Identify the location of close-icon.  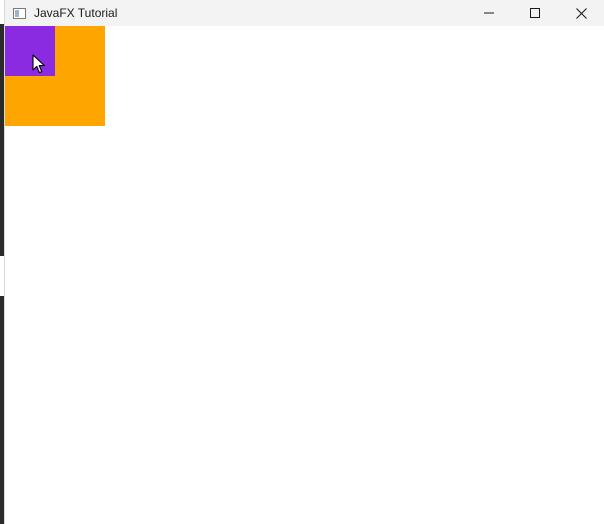
(581, 13).